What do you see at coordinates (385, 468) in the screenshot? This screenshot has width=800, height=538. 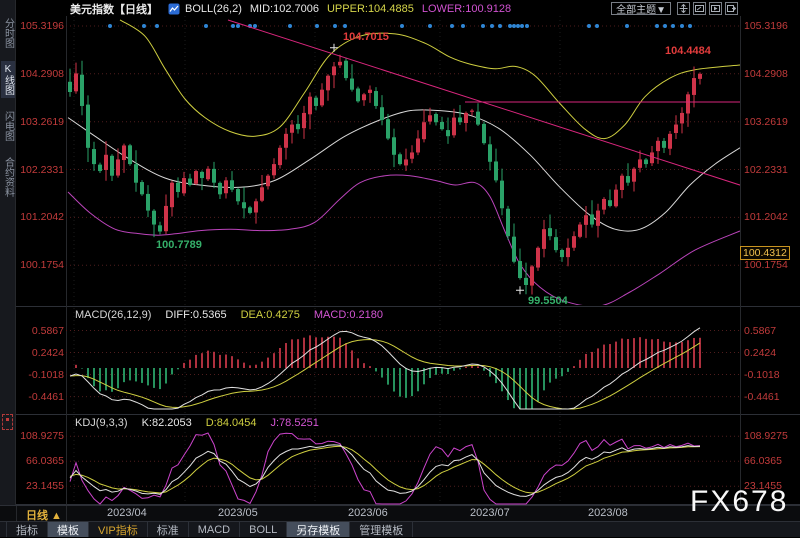 I see `kdj-layer` at bounding box center [385, 468].